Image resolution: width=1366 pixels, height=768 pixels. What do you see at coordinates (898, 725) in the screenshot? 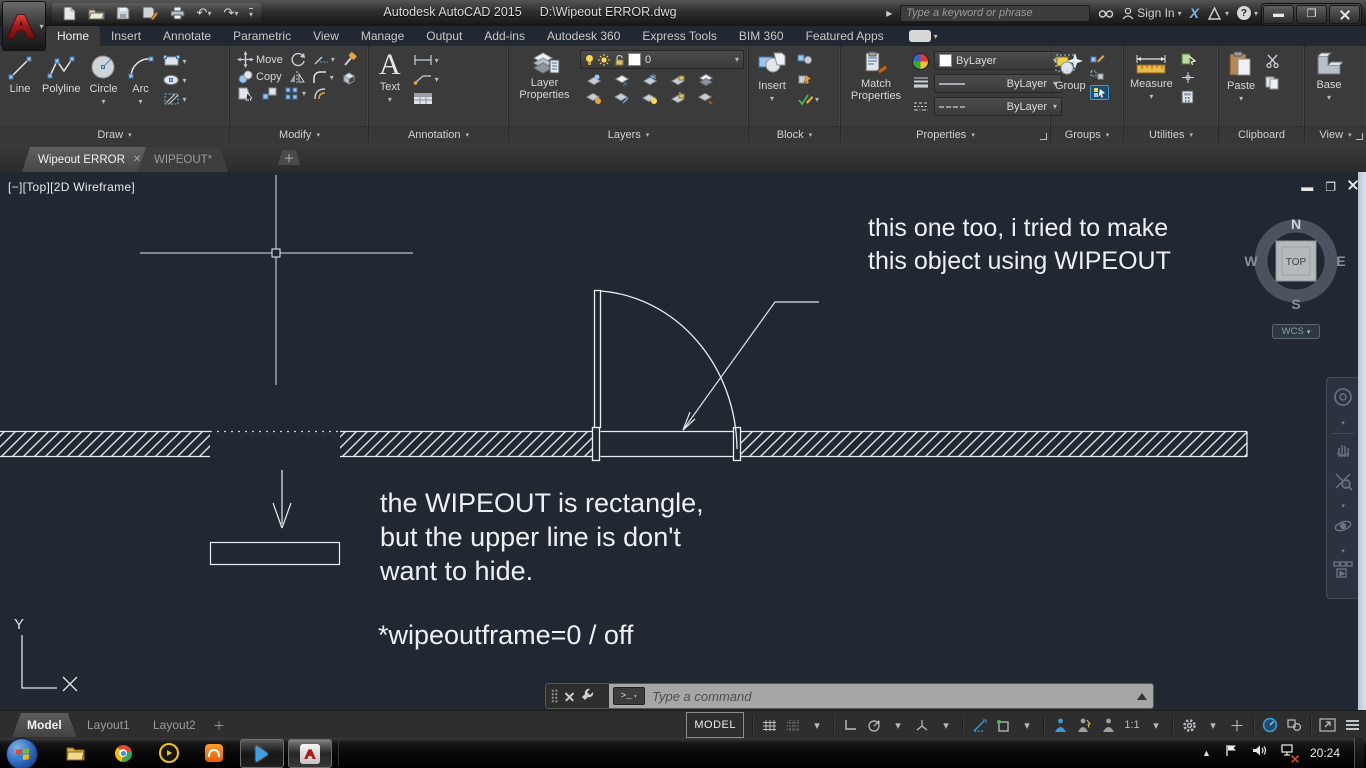
I see `polar-dropdown-icon: ▾` at bounding box center [898, 725].